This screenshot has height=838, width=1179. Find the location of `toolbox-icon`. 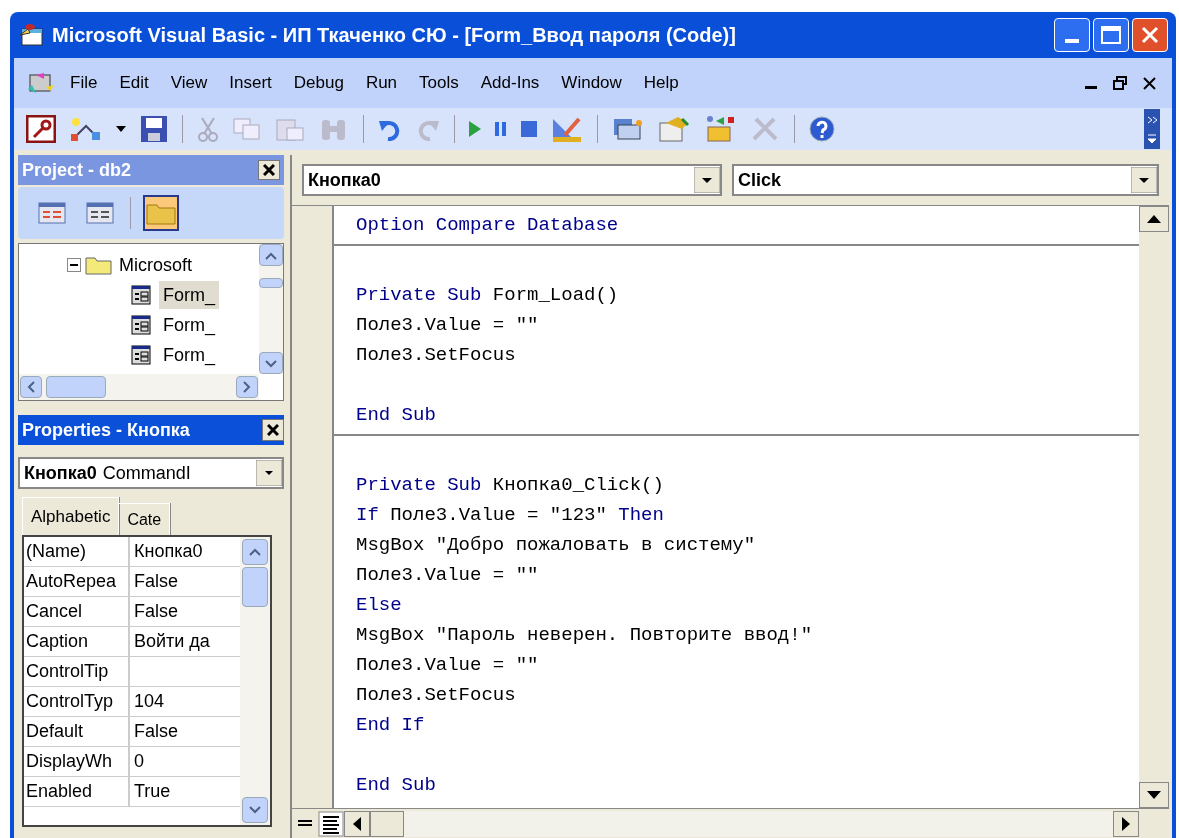

toolbox-icon is located at coordinates (720, 129).